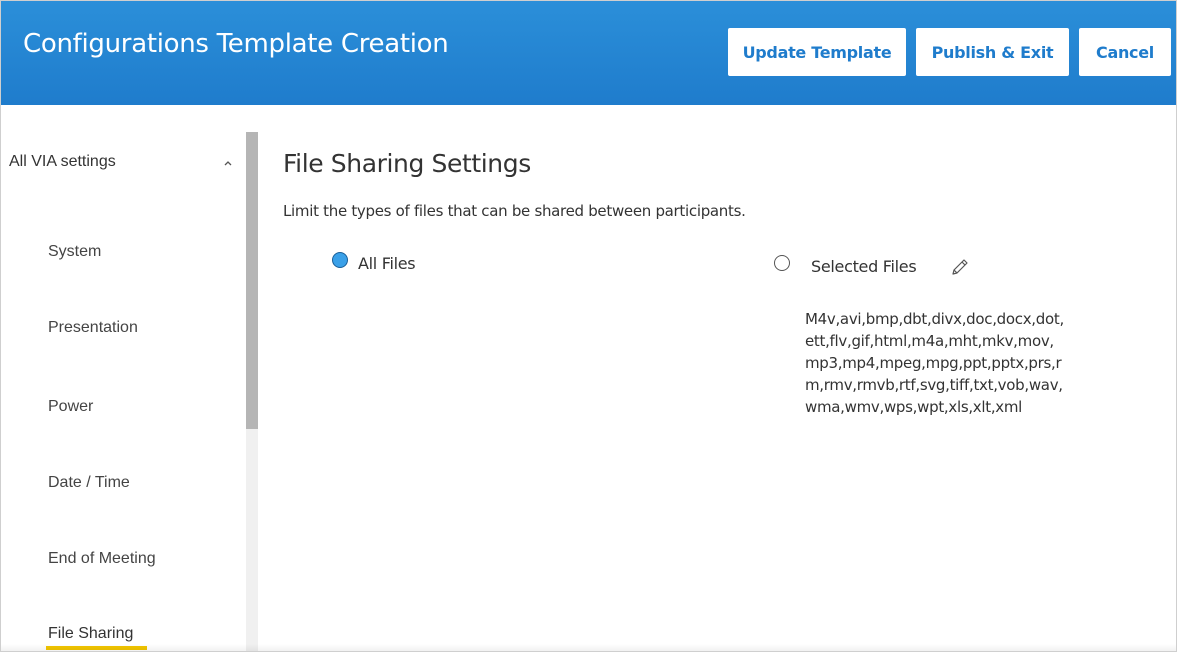  I want to click on sidebar-item-presentation: Presentation, so click(93, 328).